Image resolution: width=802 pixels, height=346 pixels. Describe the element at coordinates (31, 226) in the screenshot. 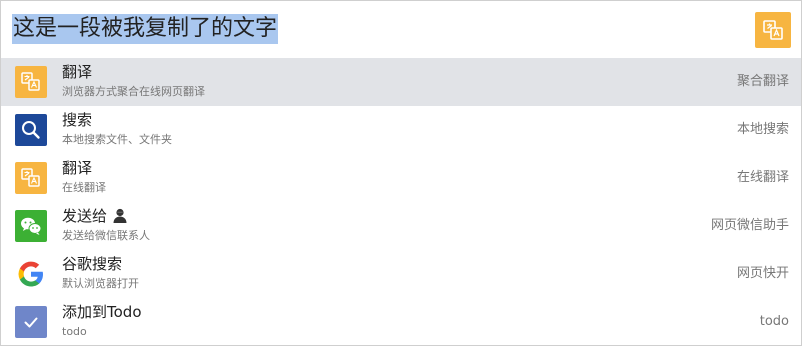

I see `wechat-icon` at that location.